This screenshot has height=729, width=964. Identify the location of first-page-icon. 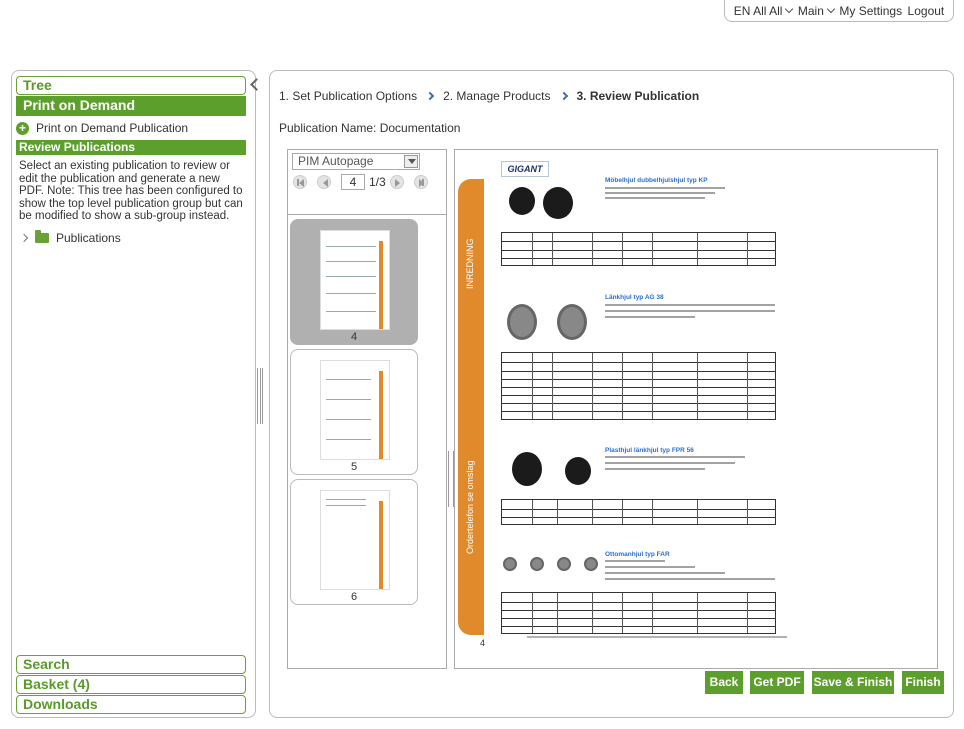
(300, 182).